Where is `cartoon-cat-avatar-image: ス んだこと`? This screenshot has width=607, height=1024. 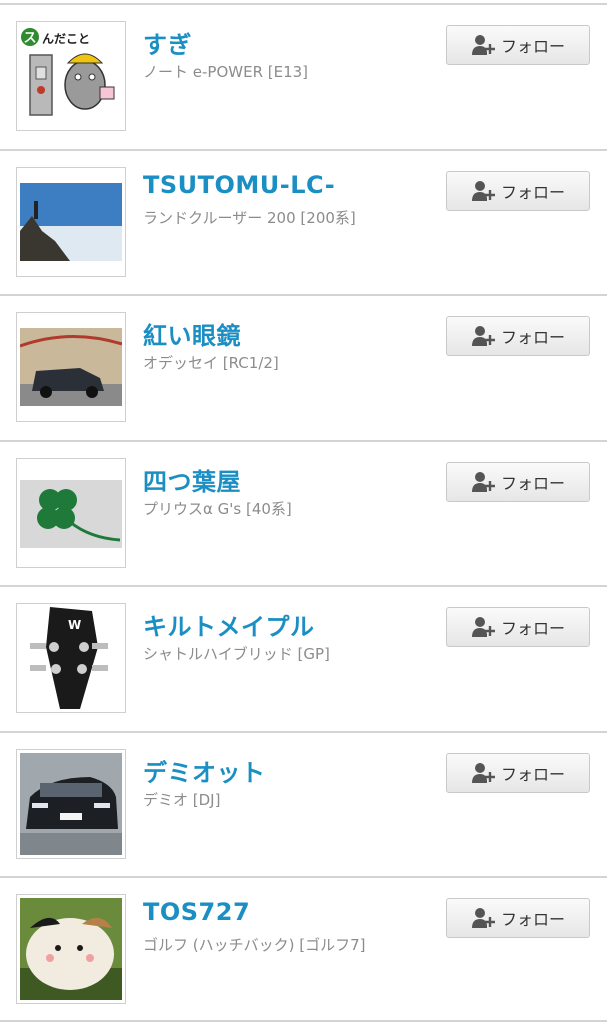 cartoon-cat-avatar-image: ス んだこと is located at coordinates (71, 76).